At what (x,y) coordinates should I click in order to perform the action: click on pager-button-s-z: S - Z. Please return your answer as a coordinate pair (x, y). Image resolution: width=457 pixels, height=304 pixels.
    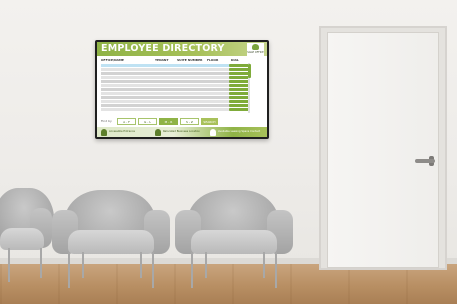
    Looking at the image, I should click on (189, 121).